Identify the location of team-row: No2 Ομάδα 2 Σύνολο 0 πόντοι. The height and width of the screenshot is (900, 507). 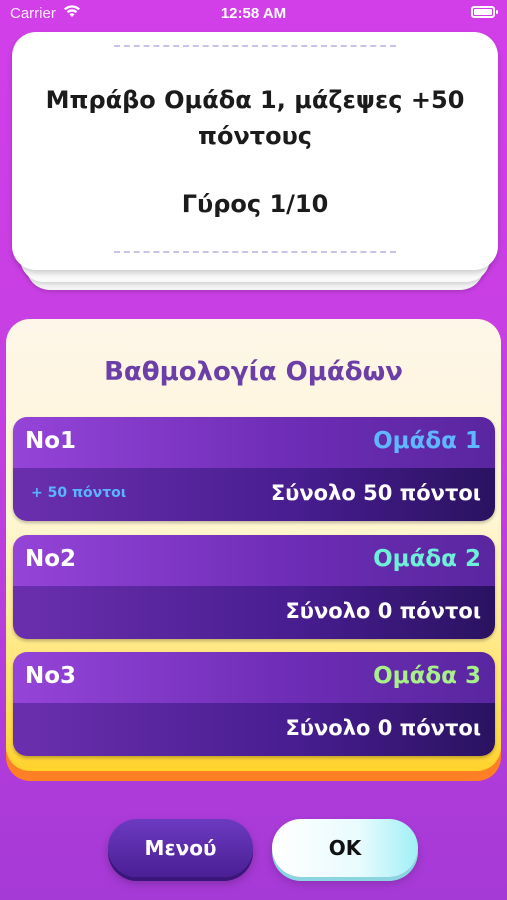
(254, 587).